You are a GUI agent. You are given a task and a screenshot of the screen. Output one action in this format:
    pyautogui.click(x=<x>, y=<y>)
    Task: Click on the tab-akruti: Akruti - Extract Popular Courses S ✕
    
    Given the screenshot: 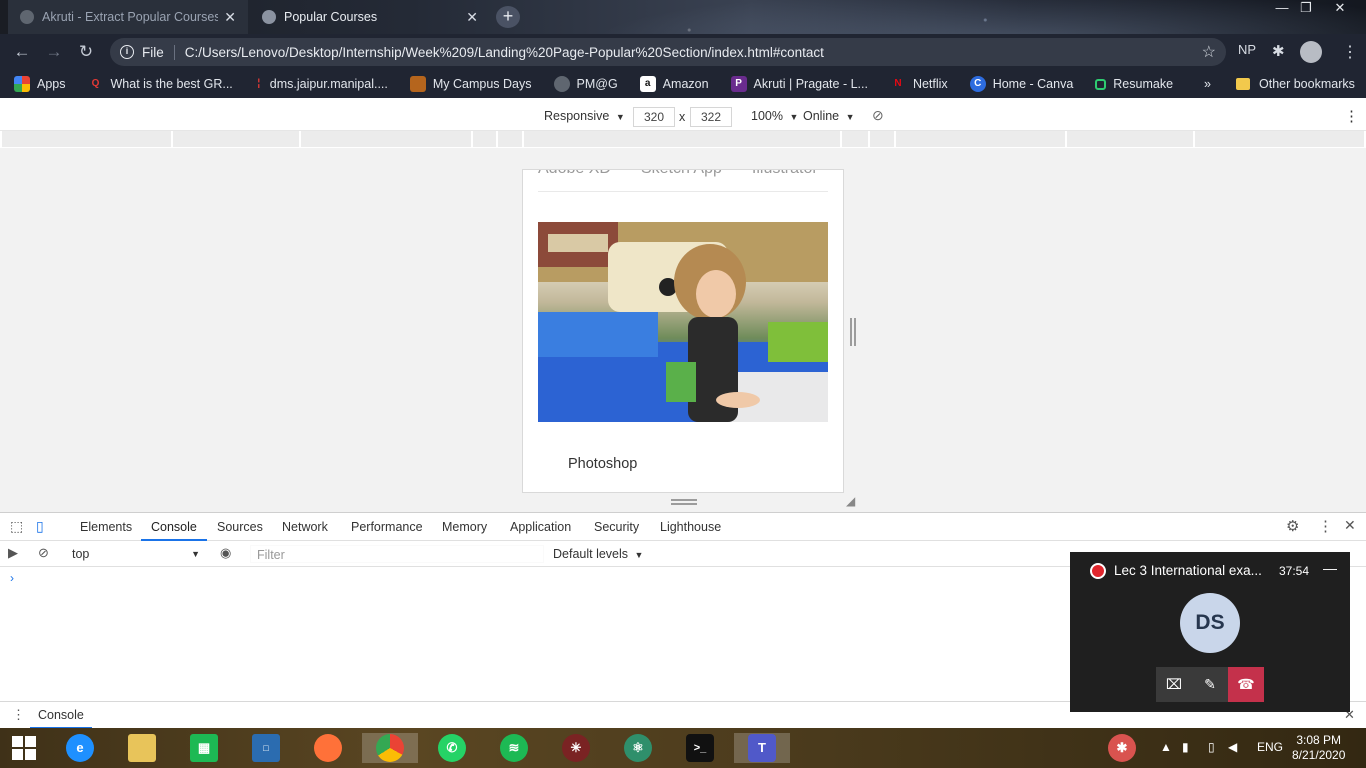 What is the action you would take?
    pyautogui.click(x=128, y=17)
    